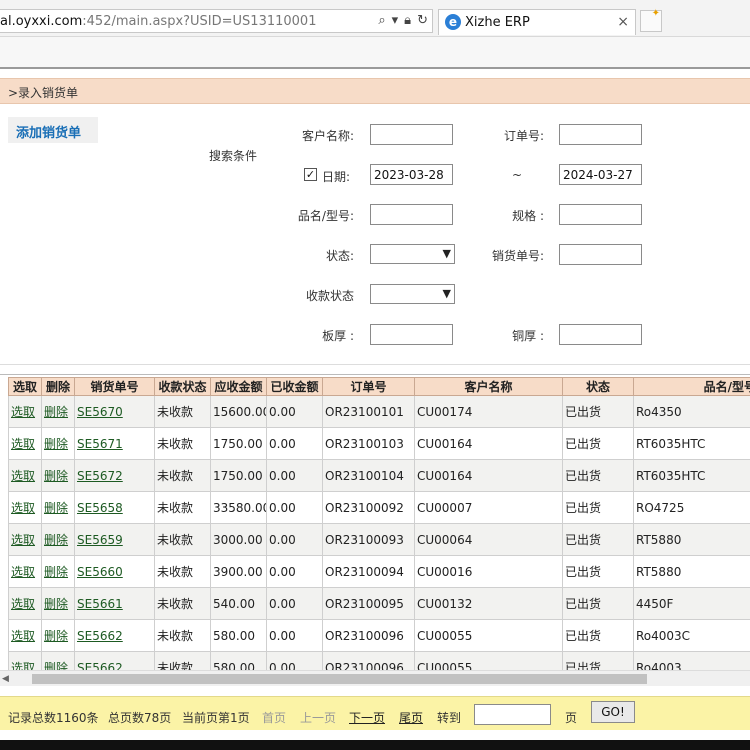  I want to click on customer-cell: CU00164, so click(445, 475).